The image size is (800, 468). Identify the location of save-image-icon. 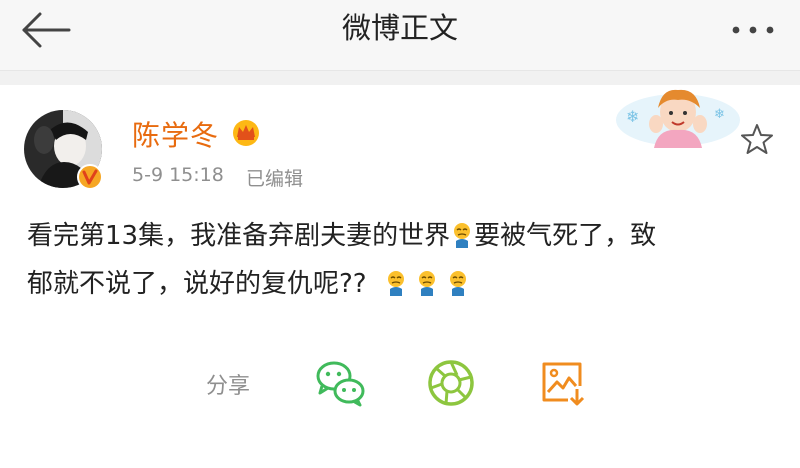
(563, 383).